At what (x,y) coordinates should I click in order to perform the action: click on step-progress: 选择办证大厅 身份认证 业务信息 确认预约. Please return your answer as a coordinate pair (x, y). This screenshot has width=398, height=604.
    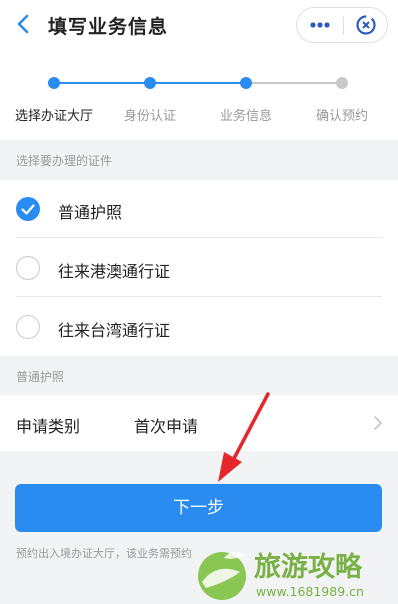
    Looking at the image, I should click on (199, 96).